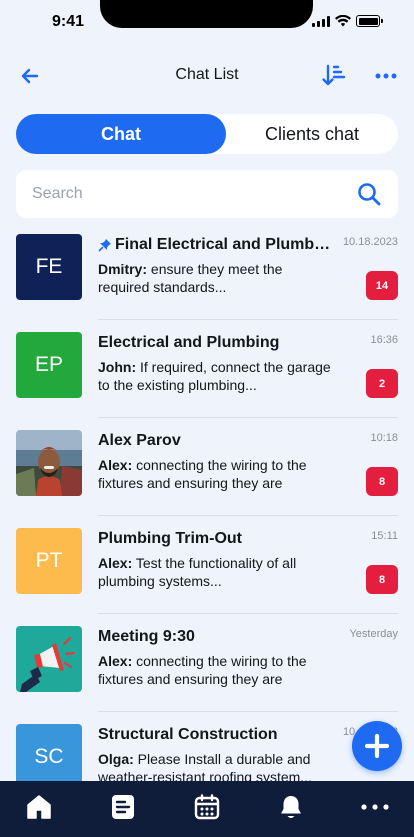 Image resolution: width=414 pixels, height=837 pixels. I want to click on search-icon, so click(369, 194).